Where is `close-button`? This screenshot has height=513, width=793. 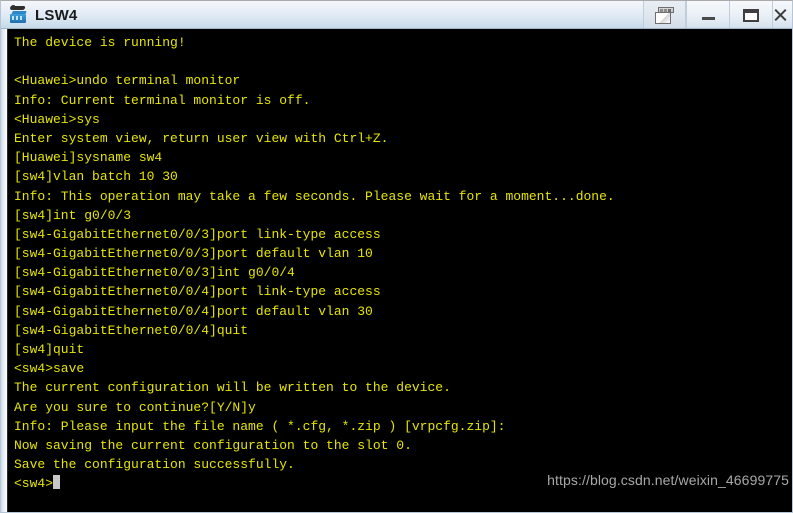
close-button is located at coordinates (782, 15).